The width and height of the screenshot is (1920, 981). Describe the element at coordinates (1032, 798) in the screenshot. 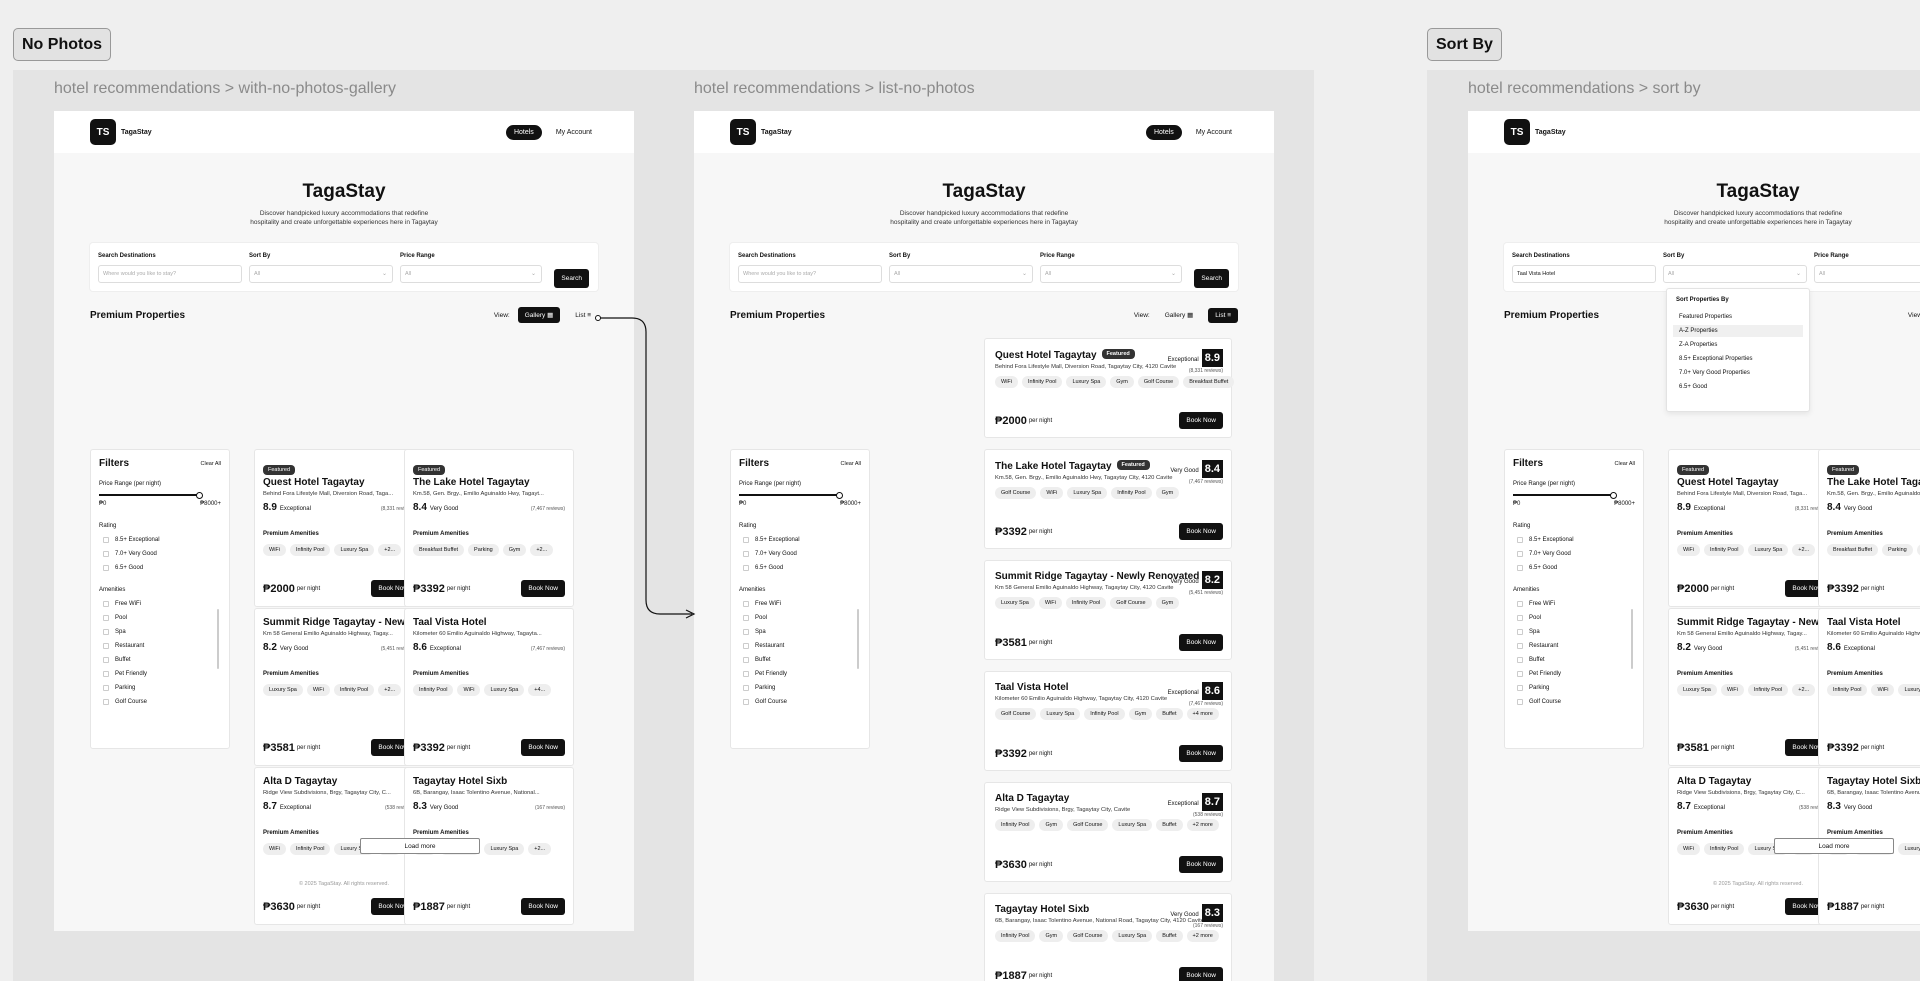

I see `hotel-name: Alta D Tagaytay` at that location.